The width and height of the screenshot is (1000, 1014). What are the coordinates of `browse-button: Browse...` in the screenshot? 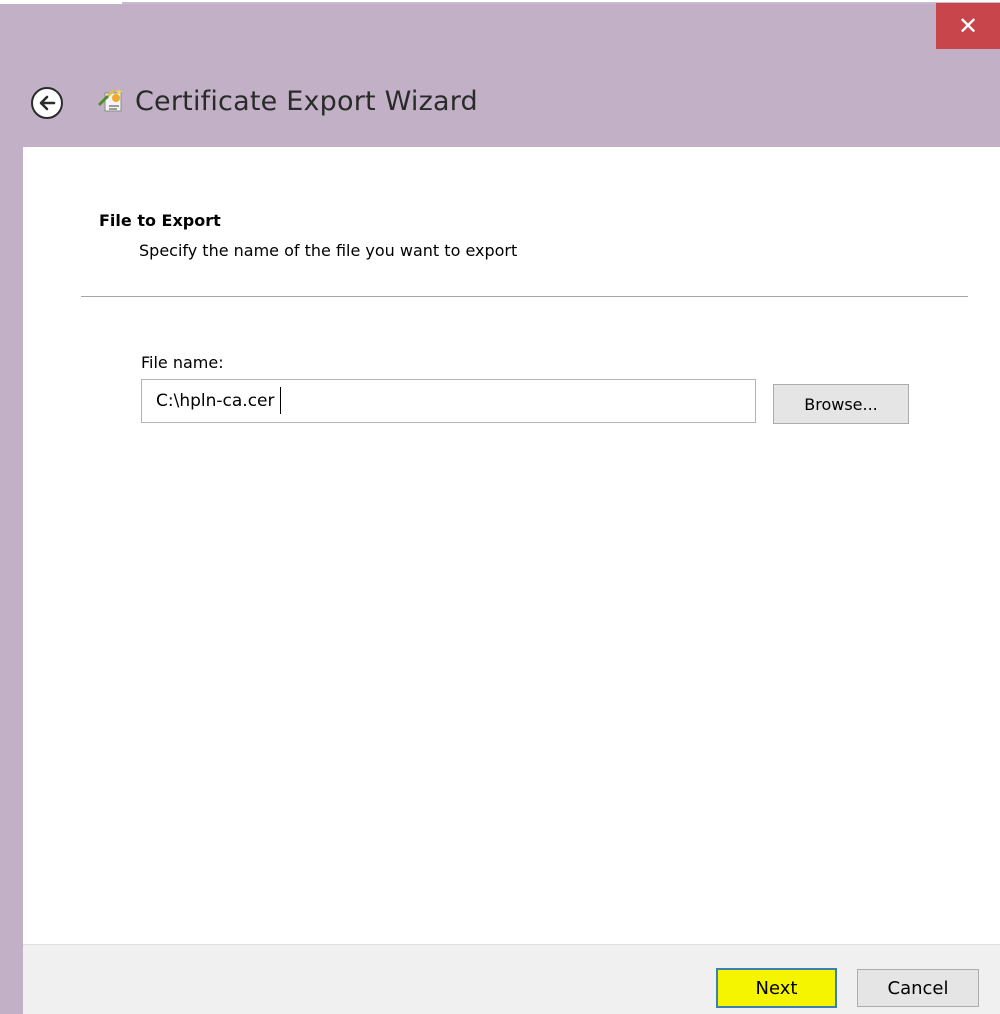 It's located at (841, 404).